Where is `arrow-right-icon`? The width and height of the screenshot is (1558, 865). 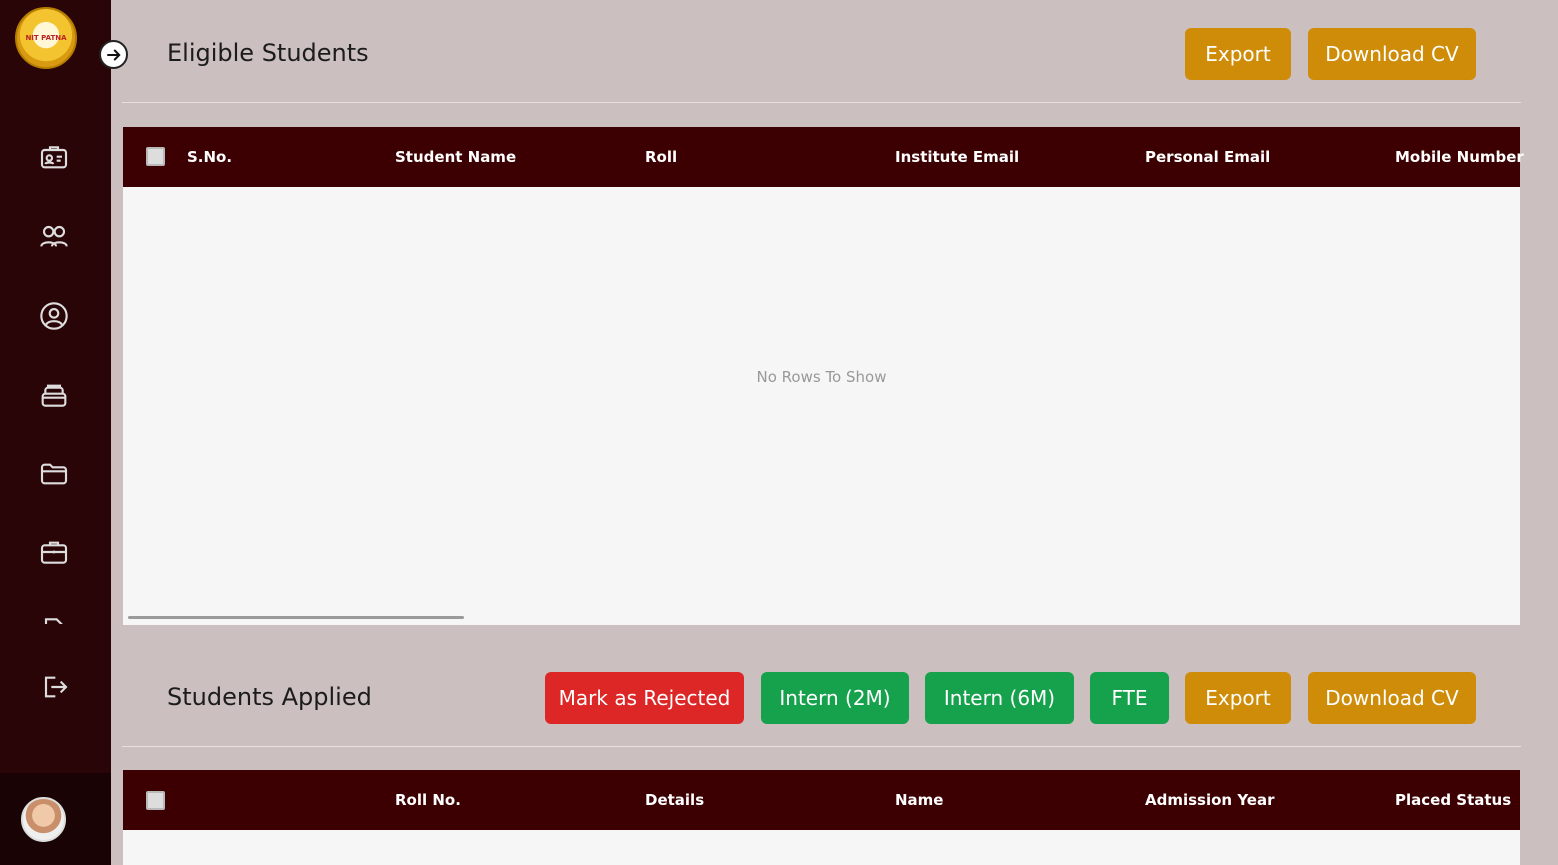 arrow-right-icon is located at coordinates (113, 54).